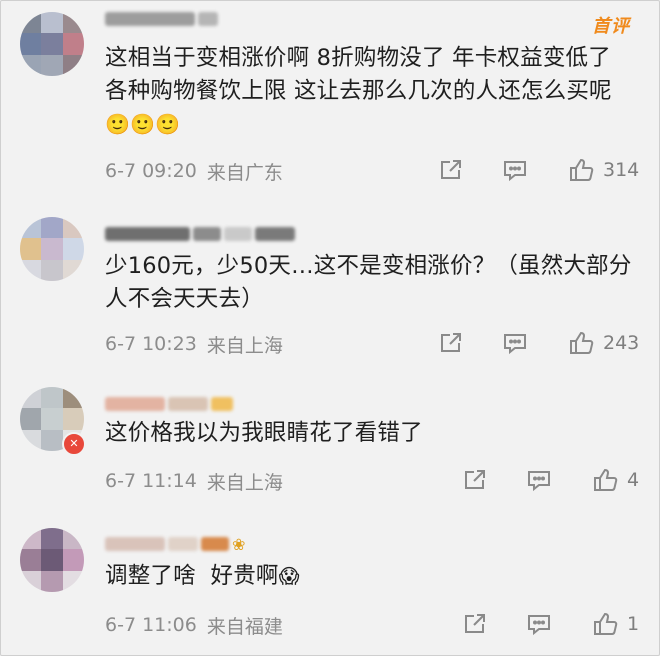  Describe the element at coordinates (202, 576) in the screenshot. I see `comment-text: 调整了啥 好贵啊😱` at that location.